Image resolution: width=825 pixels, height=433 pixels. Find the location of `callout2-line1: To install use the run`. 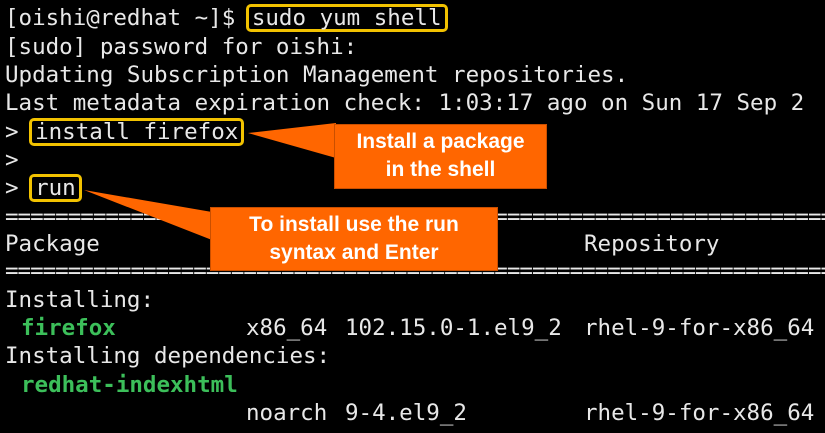

callout2-line1: To install use the run is located at coordinates (354, 224).